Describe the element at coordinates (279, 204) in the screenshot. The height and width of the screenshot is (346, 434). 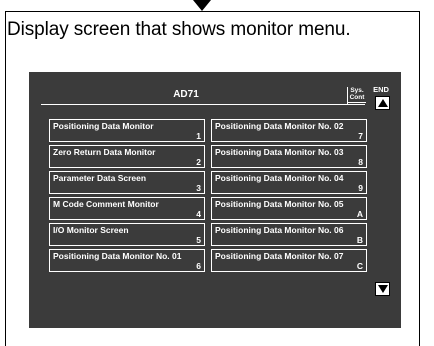
I see `menu-item-label: Positioning Data Monitor No. 05` at that location.